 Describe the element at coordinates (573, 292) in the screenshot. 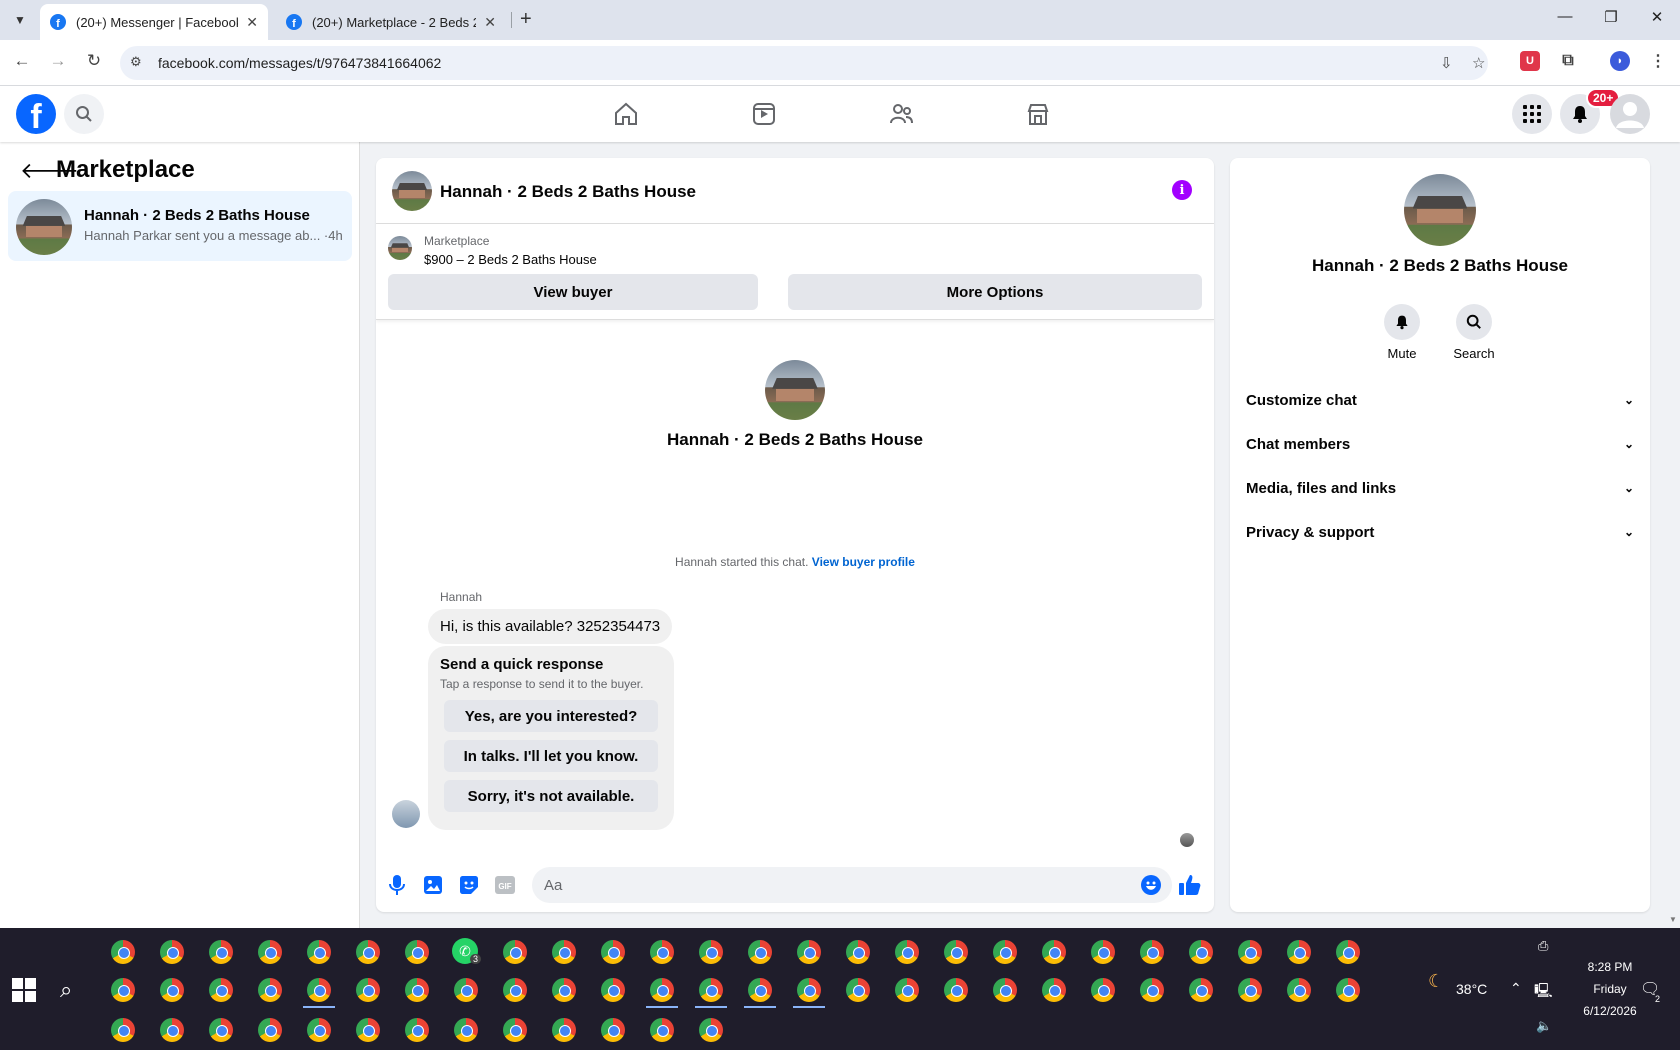

I see `view-buyer-button: View buyer` at that location.